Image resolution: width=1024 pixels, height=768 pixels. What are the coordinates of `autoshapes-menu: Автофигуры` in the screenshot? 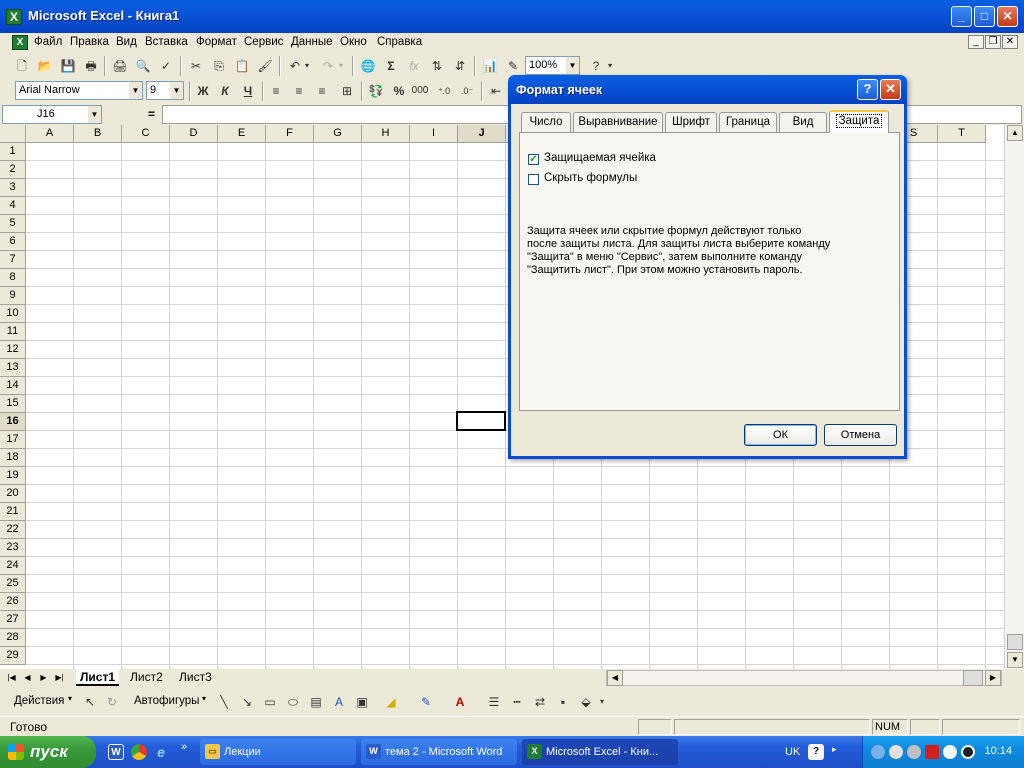 It's located at (166, 701).